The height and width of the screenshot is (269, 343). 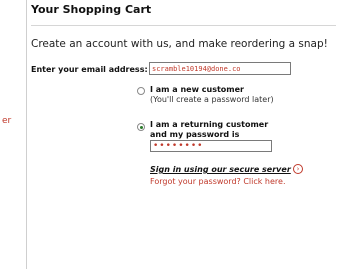 I want to click on returning-customer-radio, so click(x=141, y=127).